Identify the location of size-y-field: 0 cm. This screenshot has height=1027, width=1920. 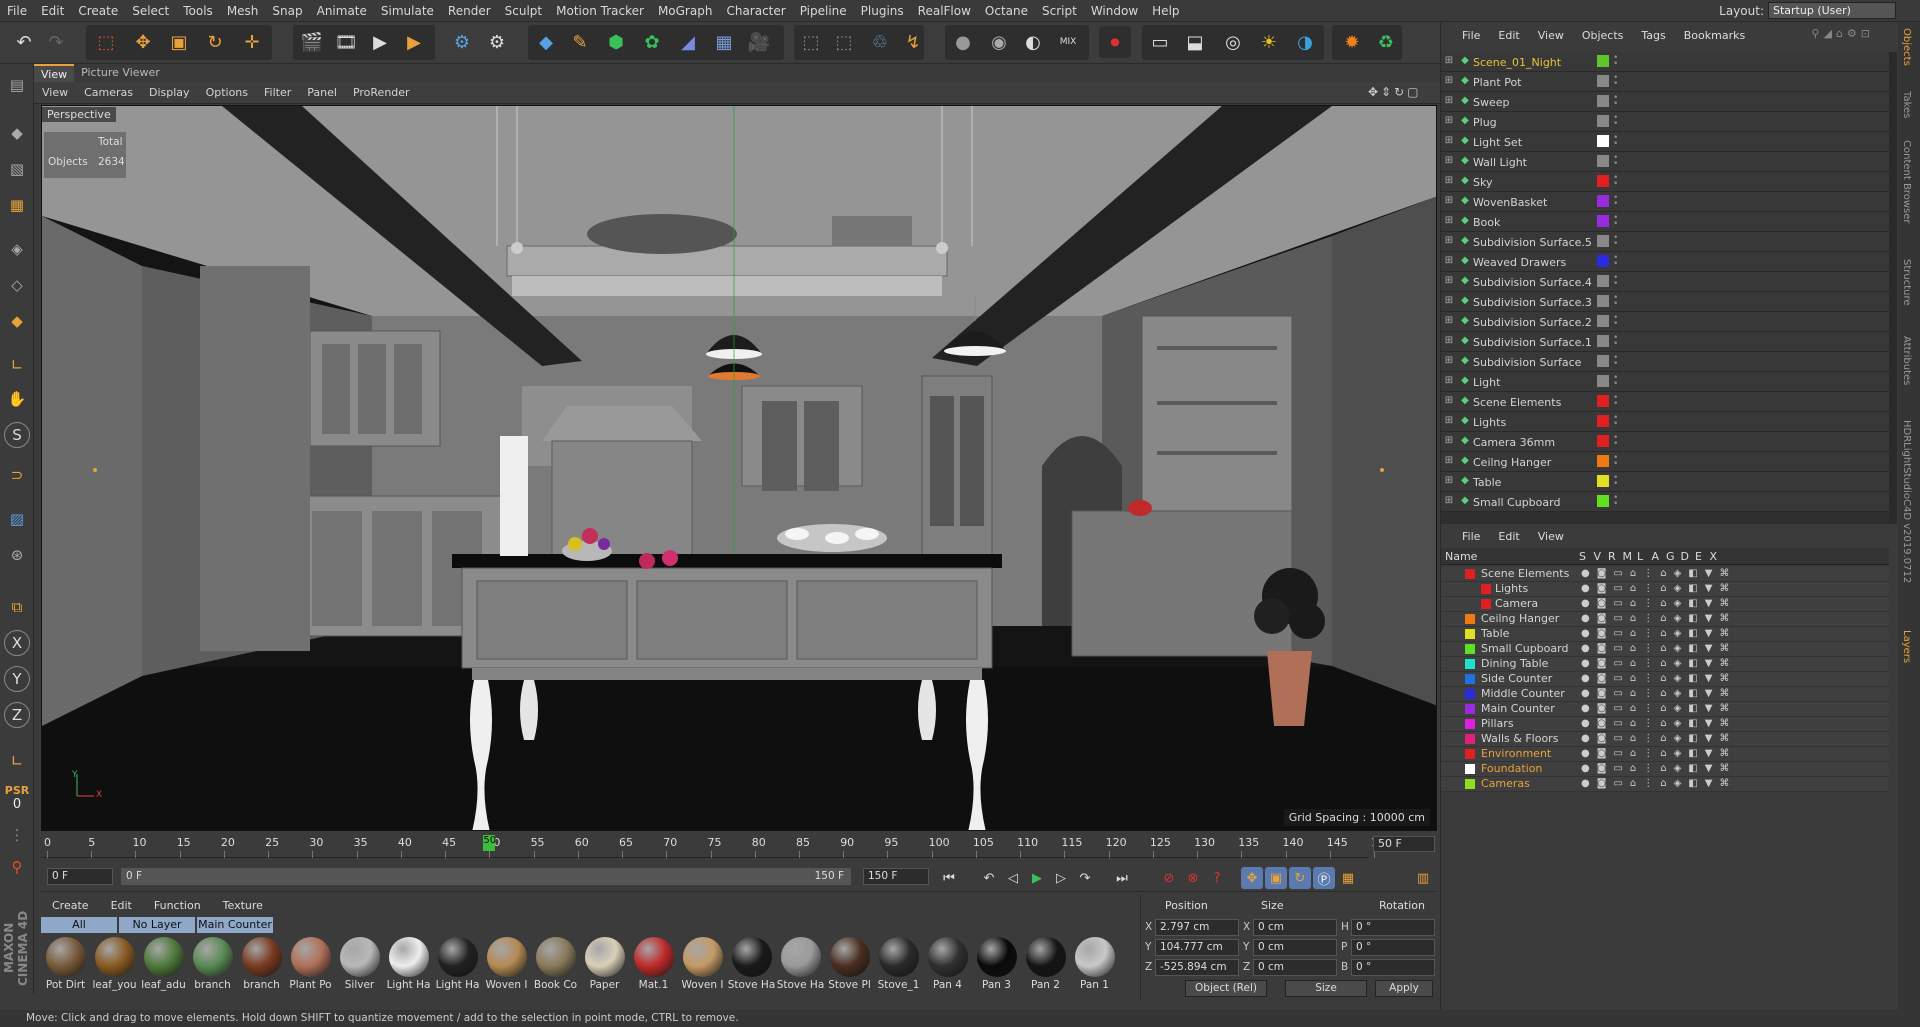
(1295, 947).